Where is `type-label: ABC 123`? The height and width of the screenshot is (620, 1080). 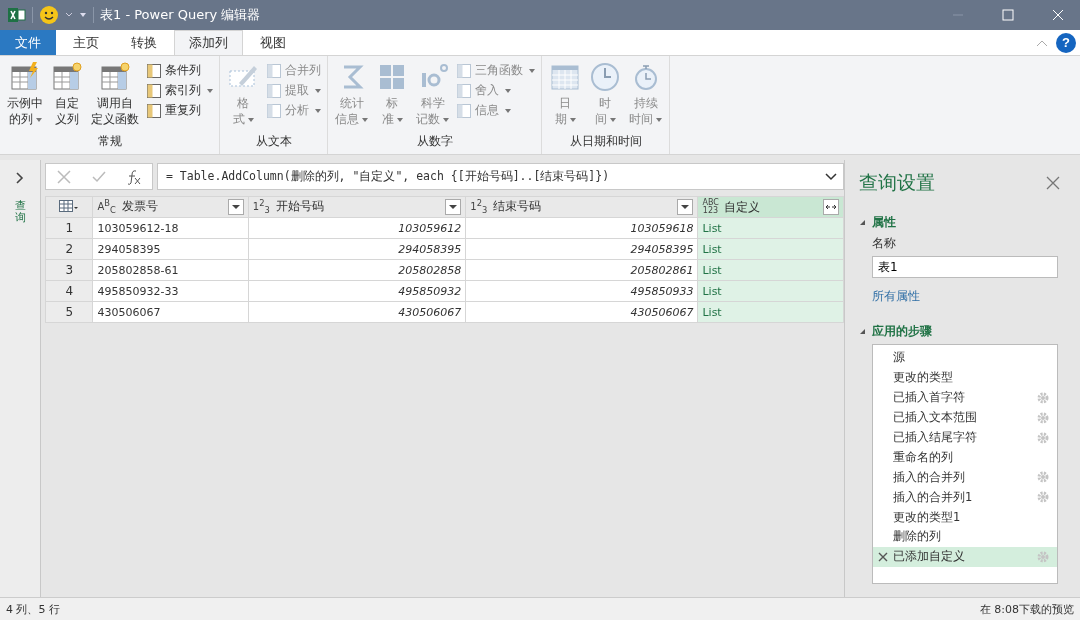 type-label: ABC 123 is located at coordinates (710, 207).